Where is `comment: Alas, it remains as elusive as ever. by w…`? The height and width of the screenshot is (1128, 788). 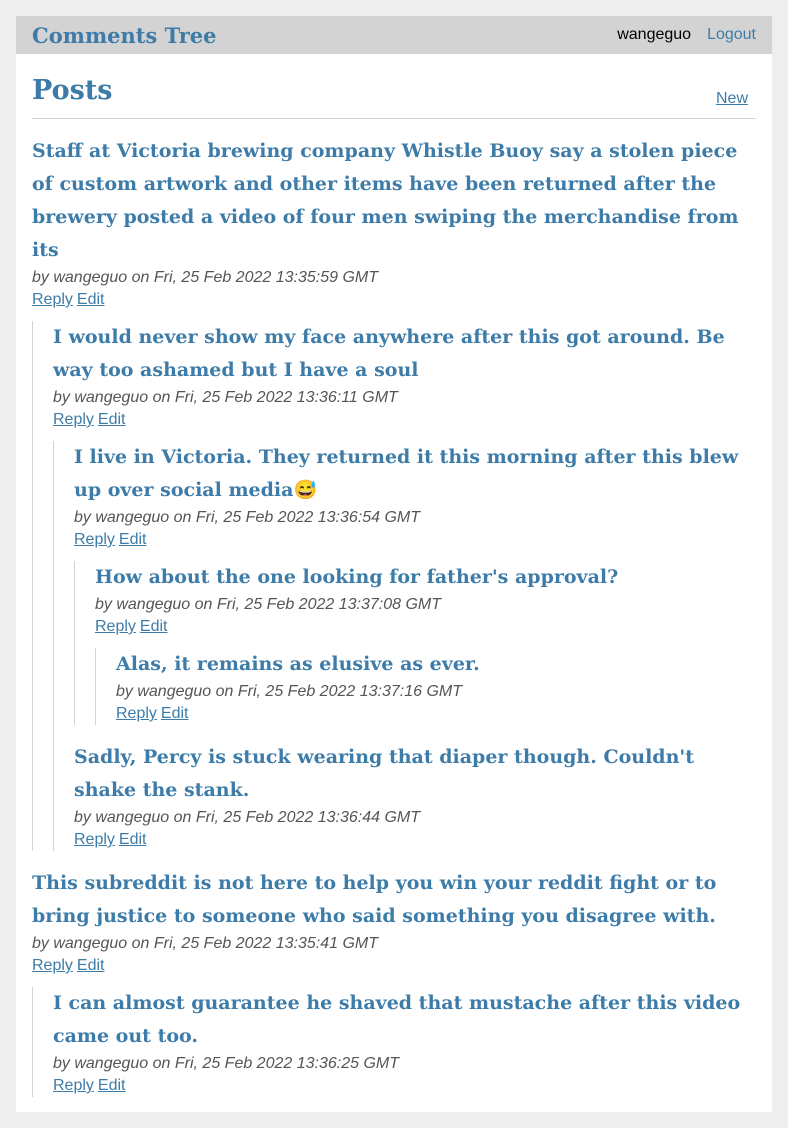
comment: Alas, it remains as elusive as ever. by w… is located at coordinates (436, 686).